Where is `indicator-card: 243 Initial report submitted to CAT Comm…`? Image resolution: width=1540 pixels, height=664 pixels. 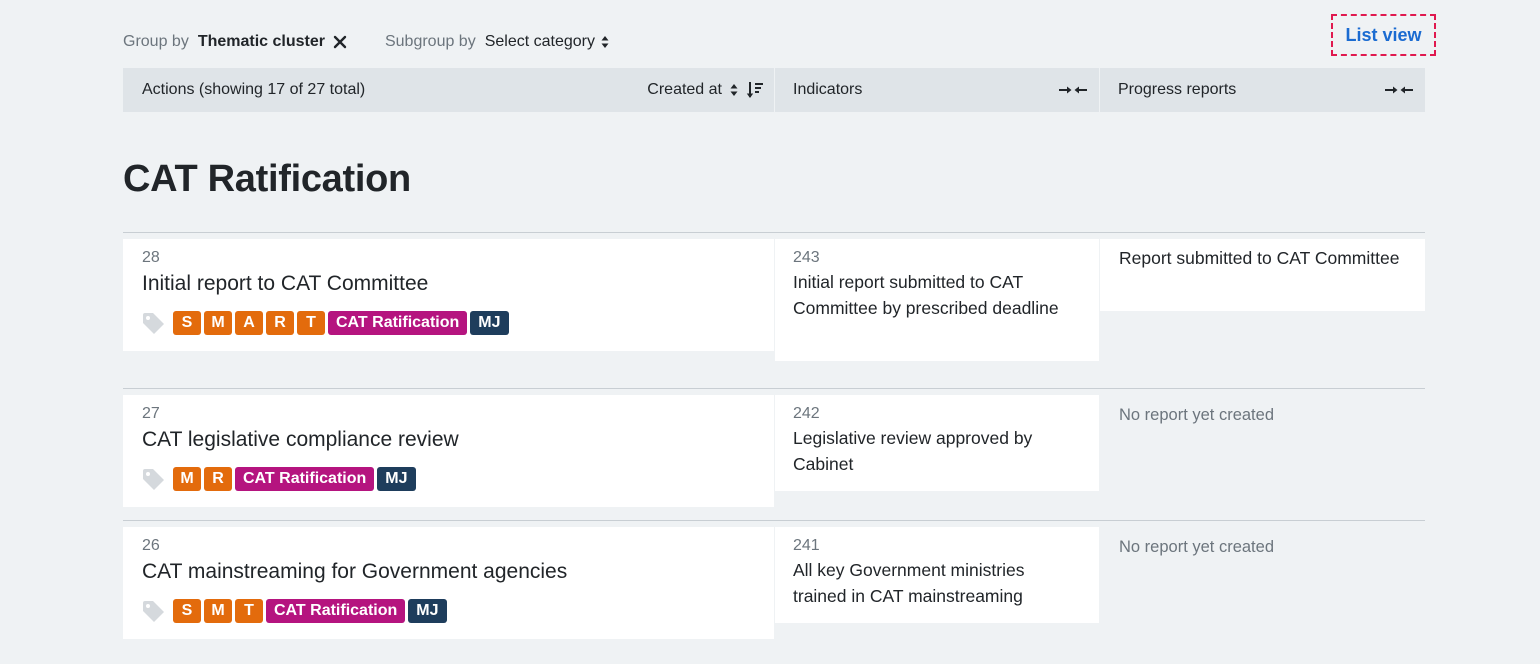
indicator-card: 243 Initial report submitted to CAT Comm… is located at coordinates (937, 300).